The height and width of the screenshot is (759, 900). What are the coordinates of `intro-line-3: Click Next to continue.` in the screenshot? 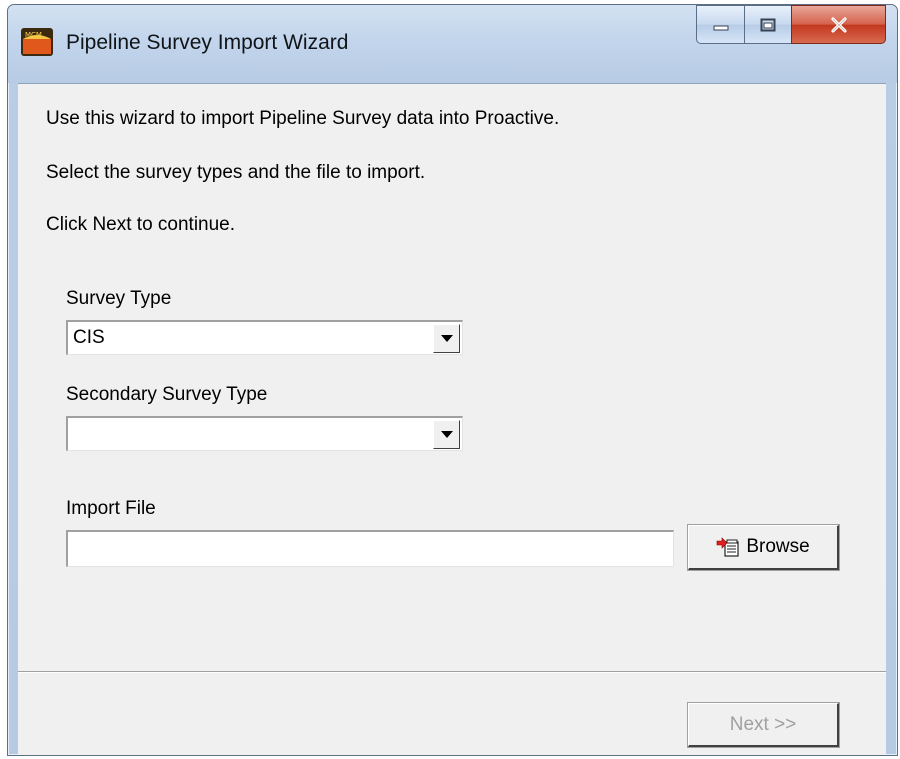 It's located at (141, 224).